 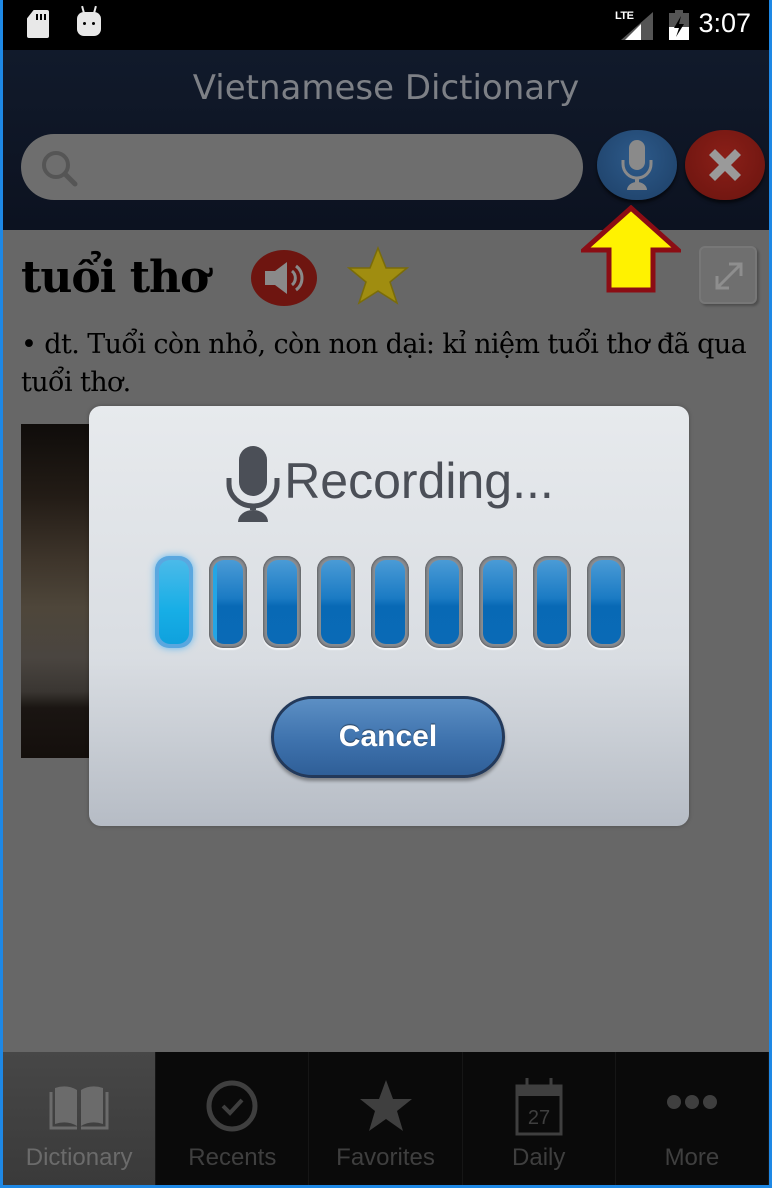 What do you see at coordinates (60, 169) in the screenshot?
I see `search-icon` at bounding box center [60, 169].